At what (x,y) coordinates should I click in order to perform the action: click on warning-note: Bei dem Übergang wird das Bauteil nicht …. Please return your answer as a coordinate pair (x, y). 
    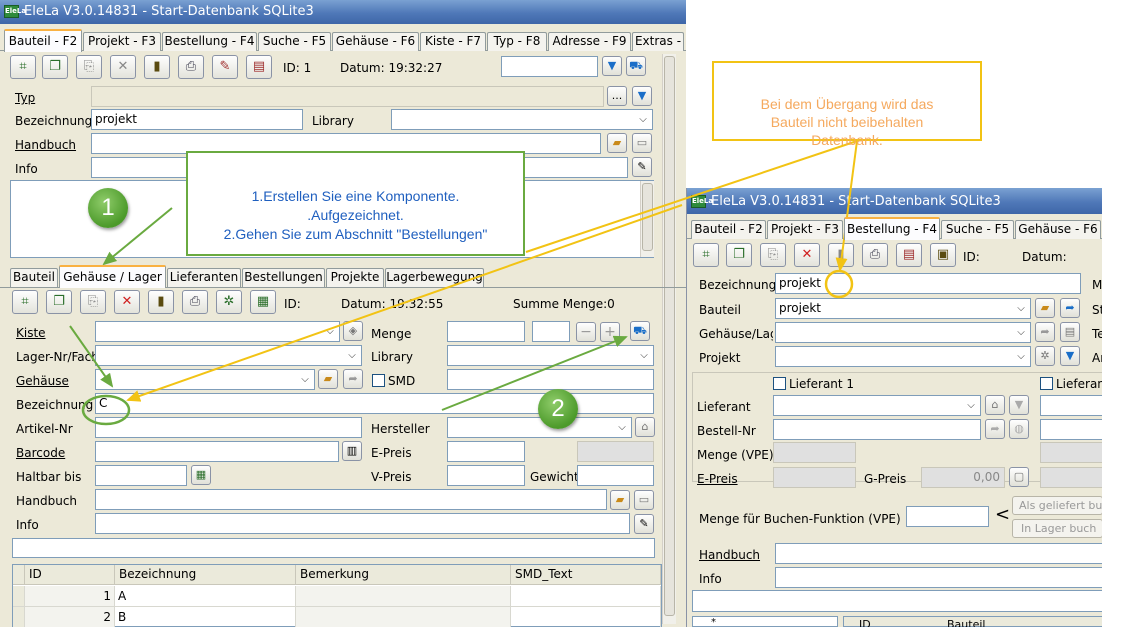
    Looking at the image, I should click on (847, 104).